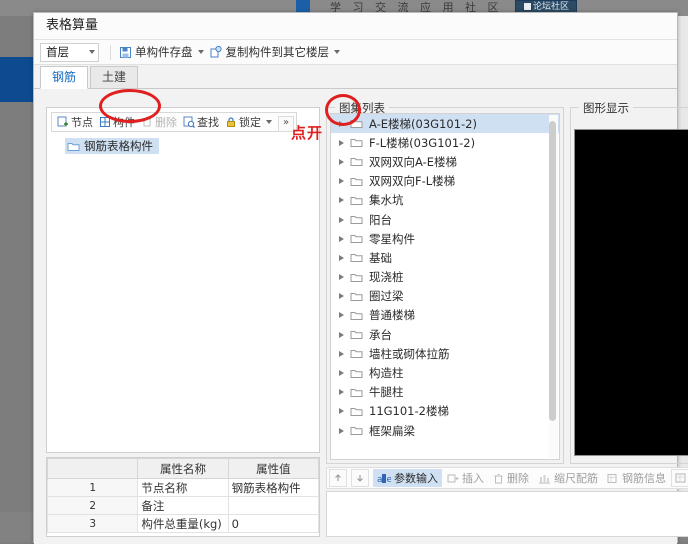  What do you see at coordinates (445, 277) in the screenshot?
I see `list-item: 现浇桩` at bounding box center [445, 277].